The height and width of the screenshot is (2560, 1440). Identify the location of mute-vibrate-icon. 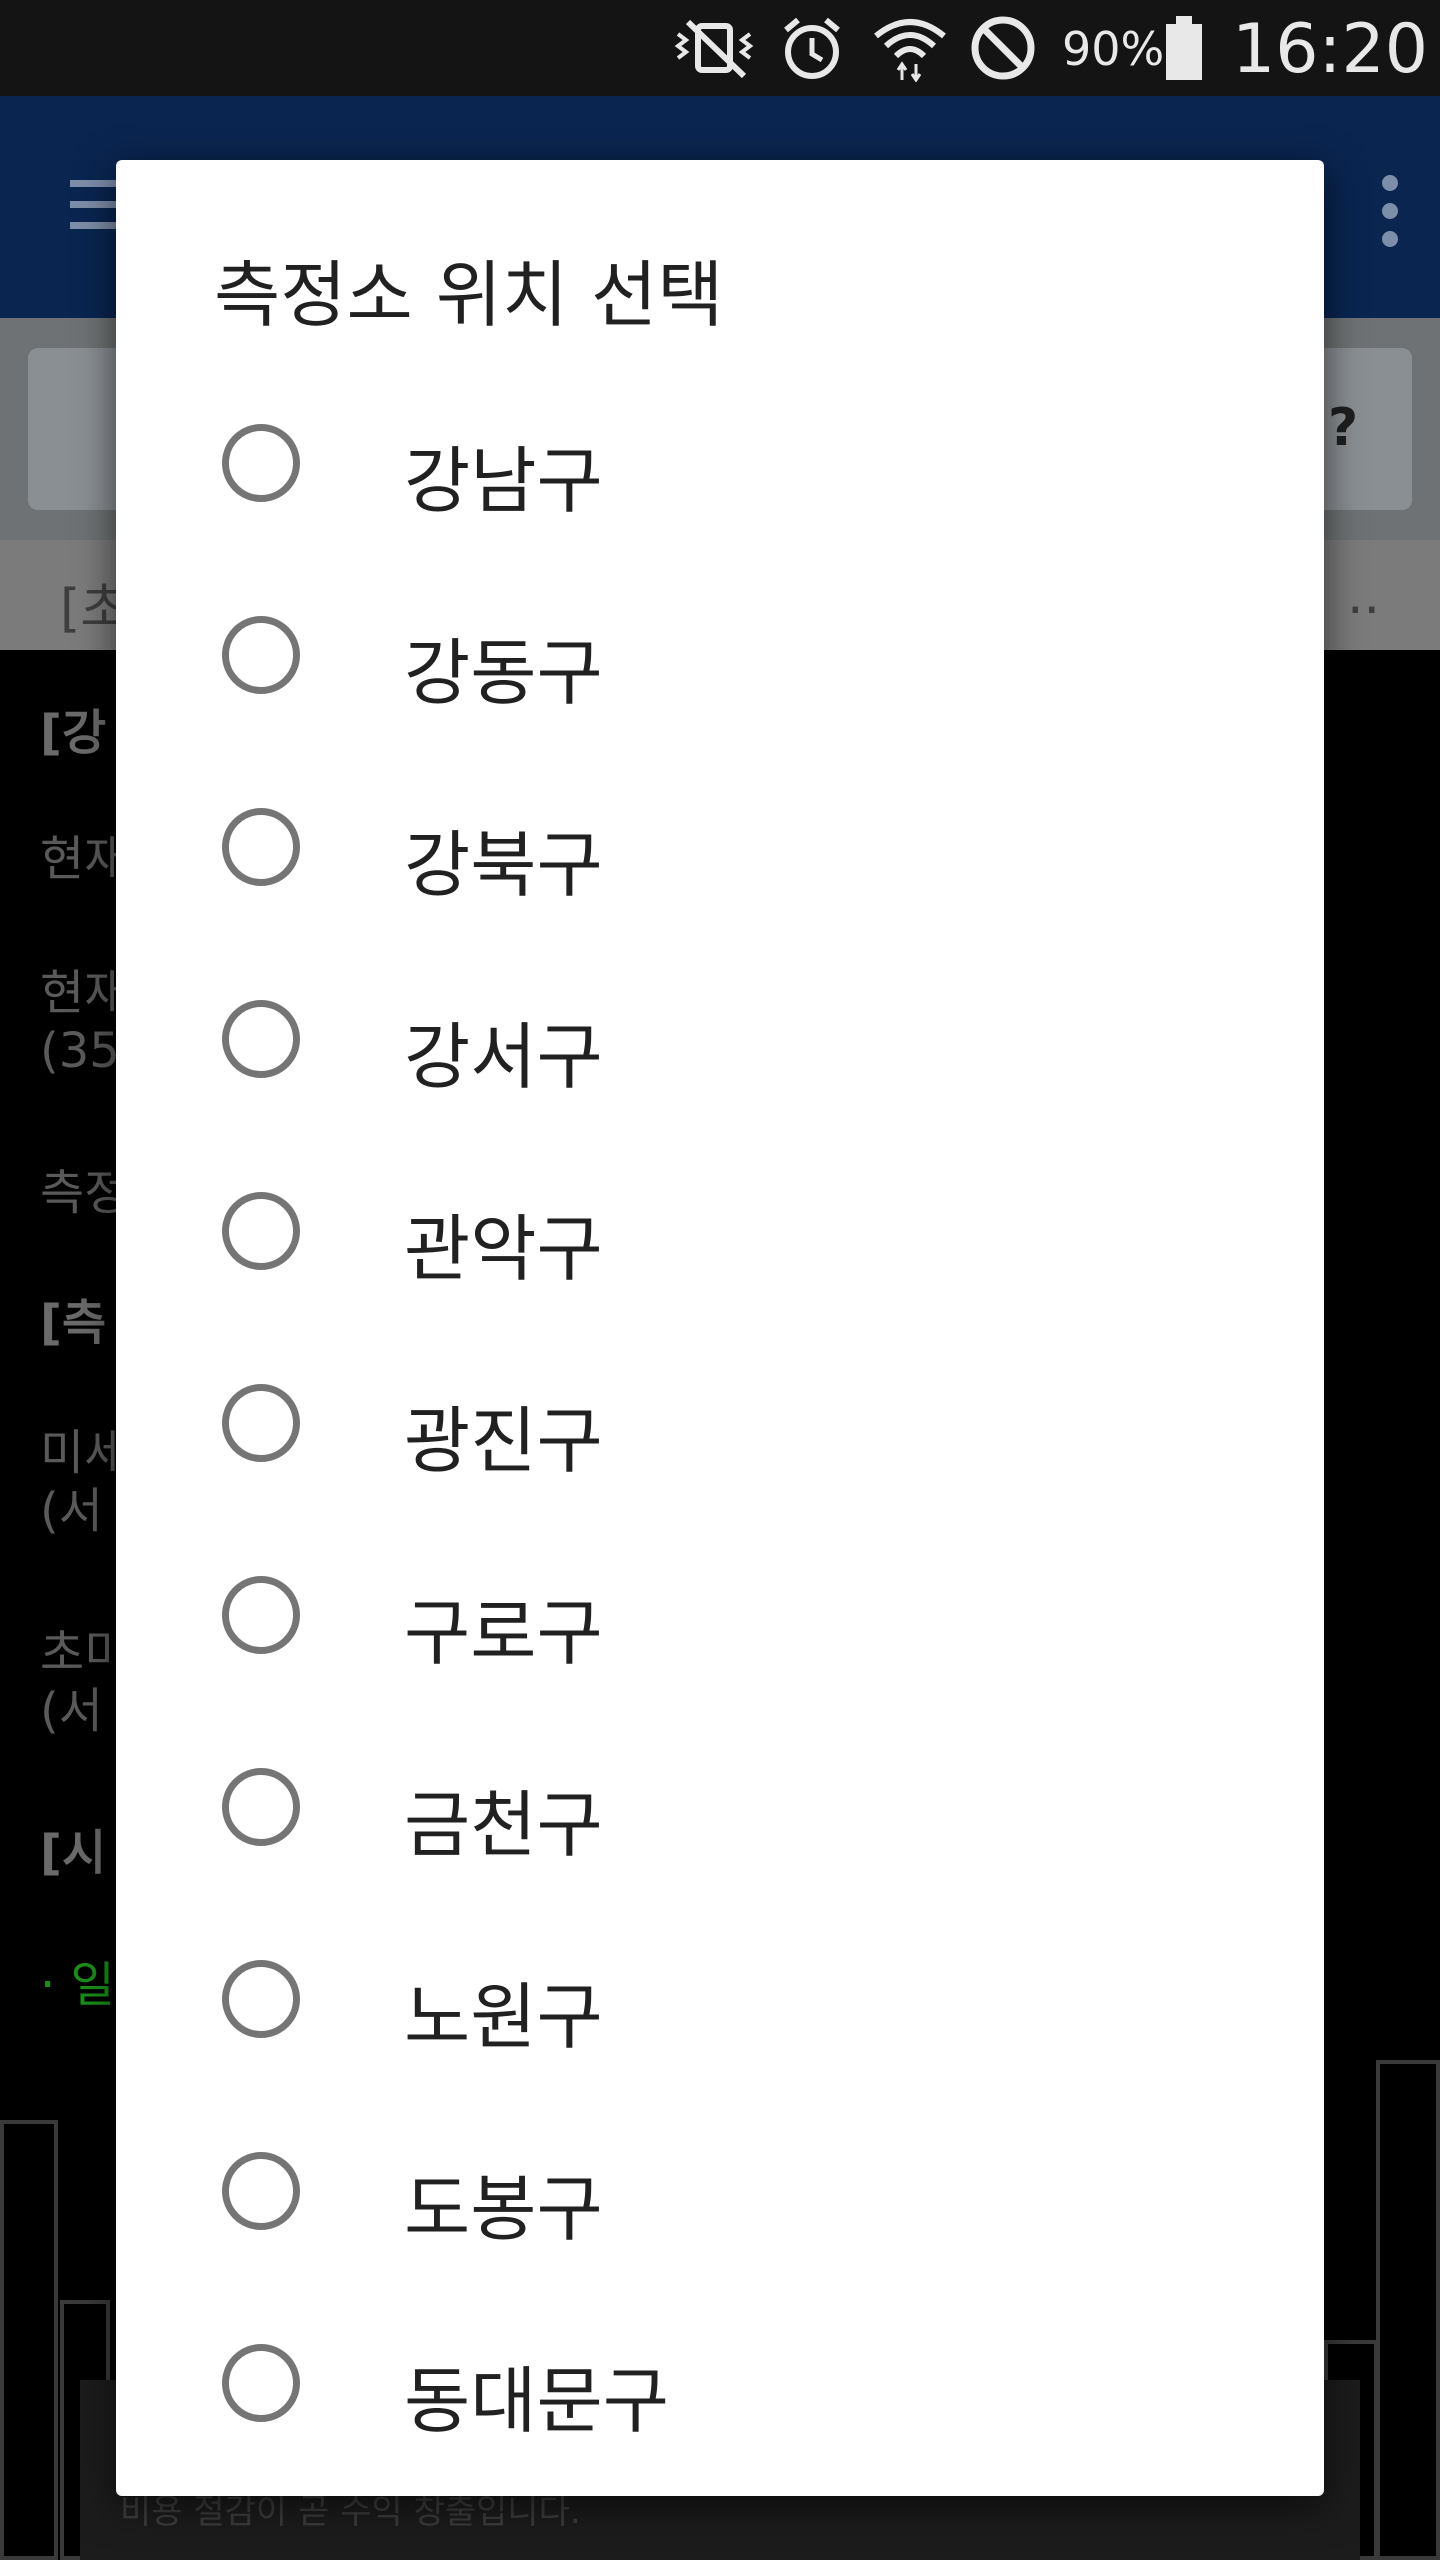
(714, 49).